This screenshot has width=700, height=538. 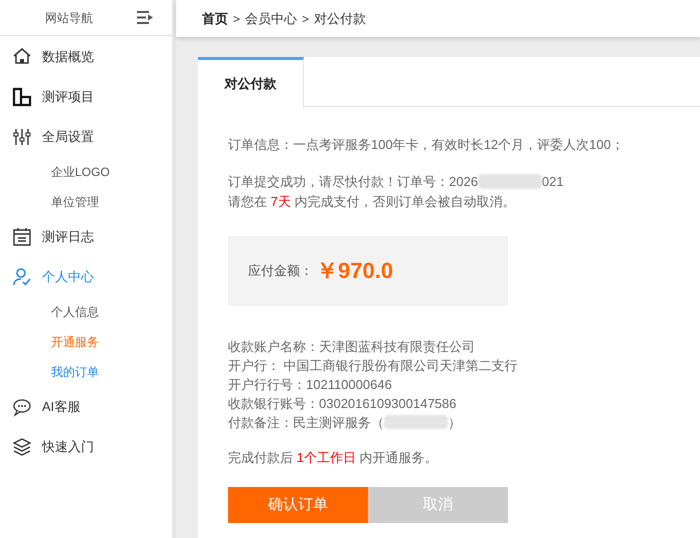 What do you see at coordinates (75, 372) in the screenshot?
I see `nav-subitem: 我的订单` at bounding box center [75, 372].